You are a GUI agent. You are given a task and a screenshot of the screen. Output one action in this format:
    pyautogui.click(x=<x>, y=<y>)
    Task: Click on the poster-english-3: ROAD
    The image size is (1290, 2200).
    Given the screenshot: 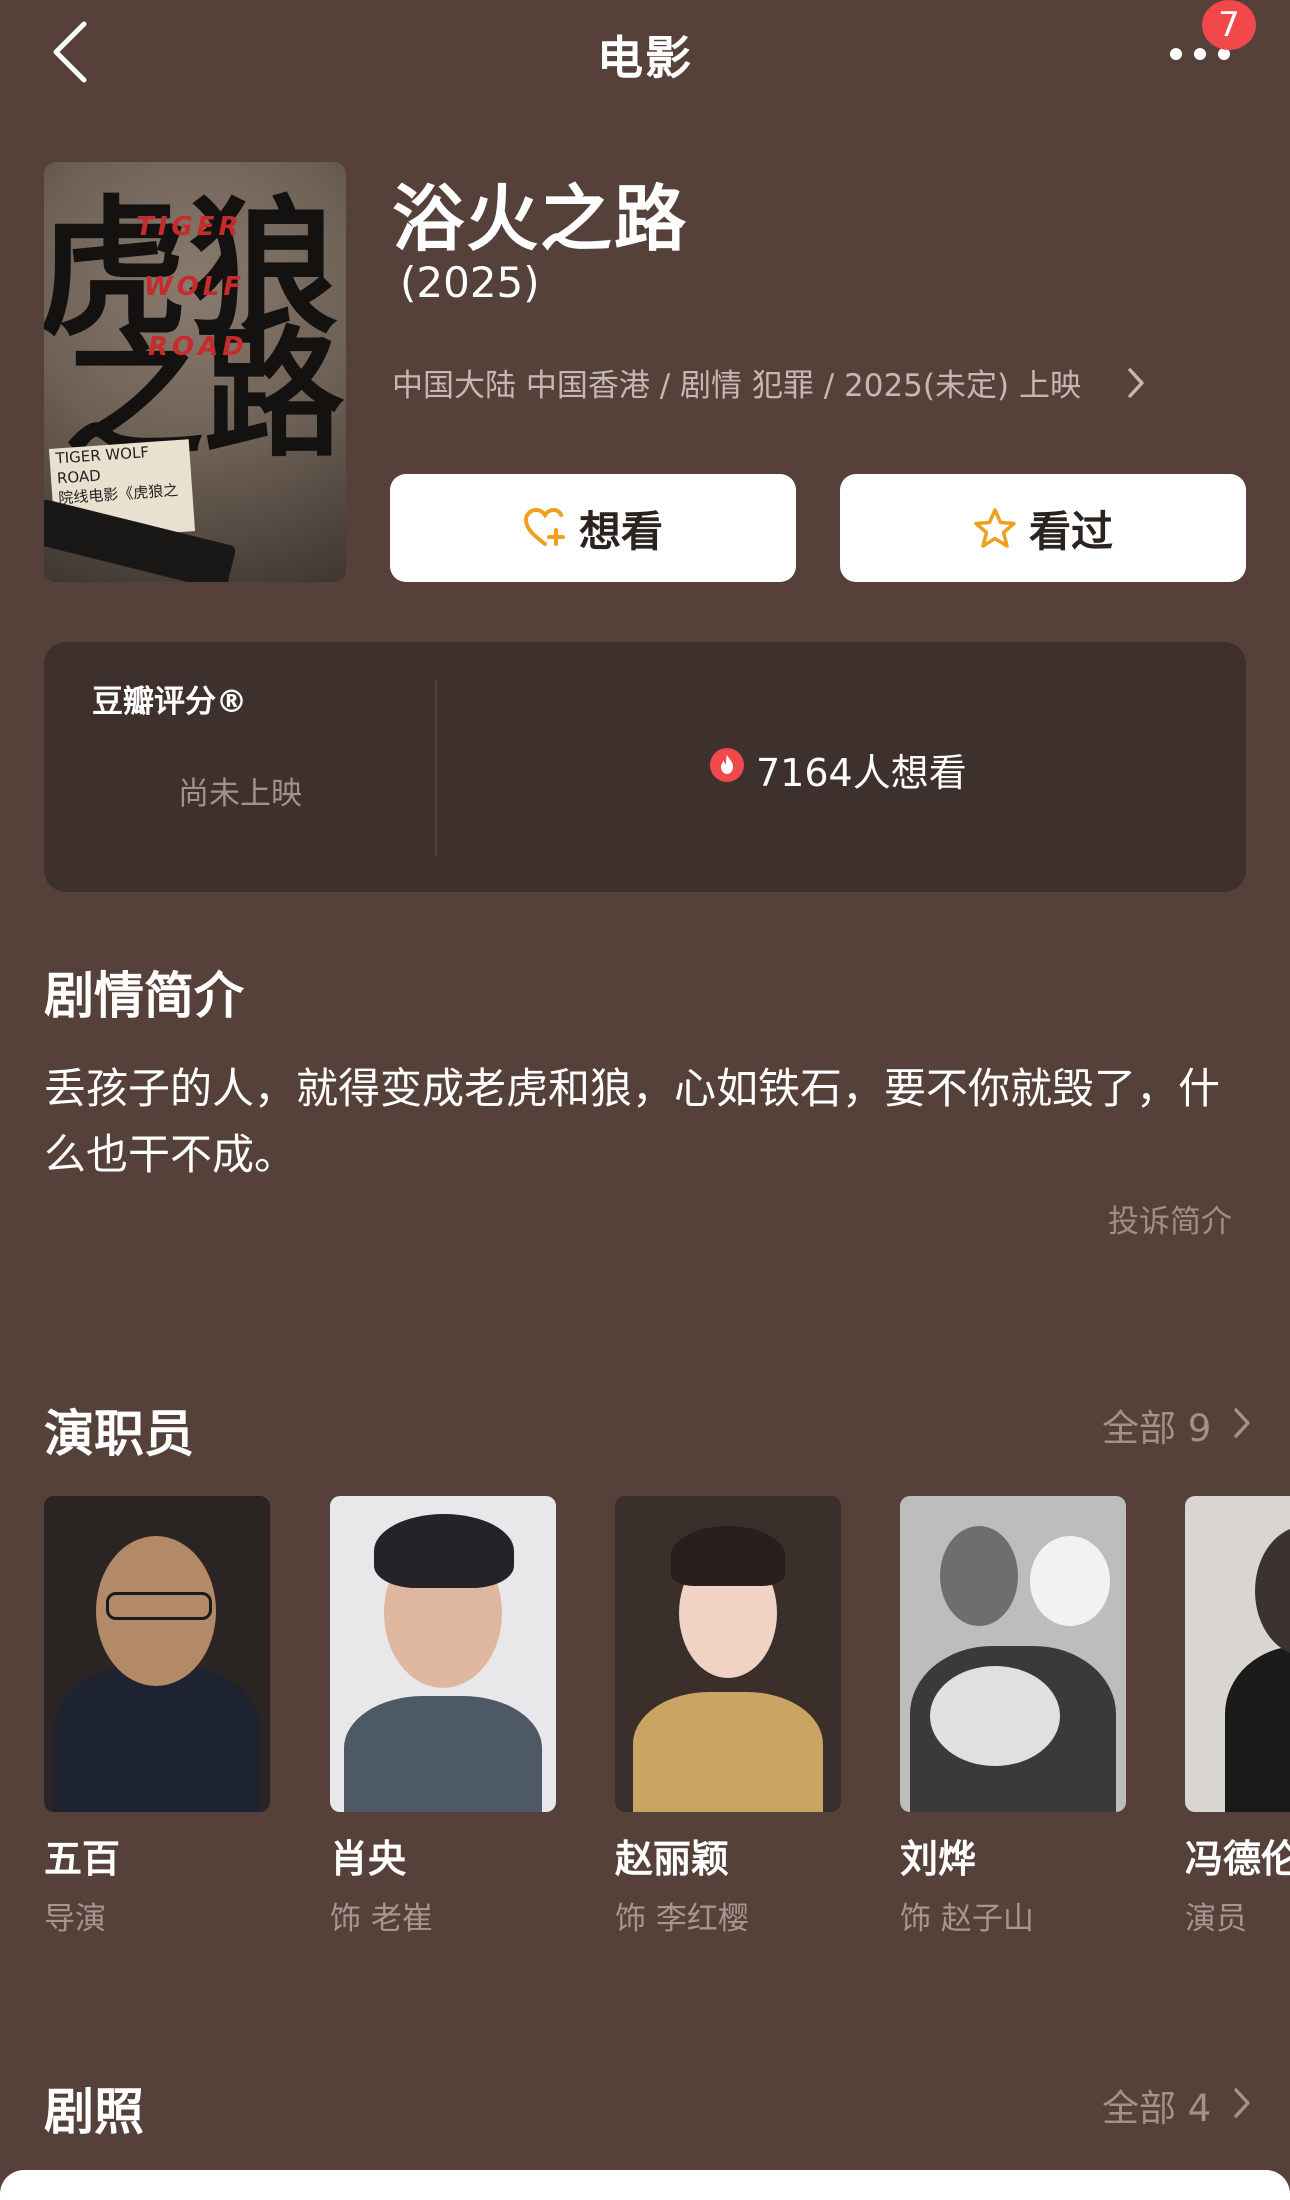 What is the action you would take?
    pyautogui.click(x=198, y=347)
    